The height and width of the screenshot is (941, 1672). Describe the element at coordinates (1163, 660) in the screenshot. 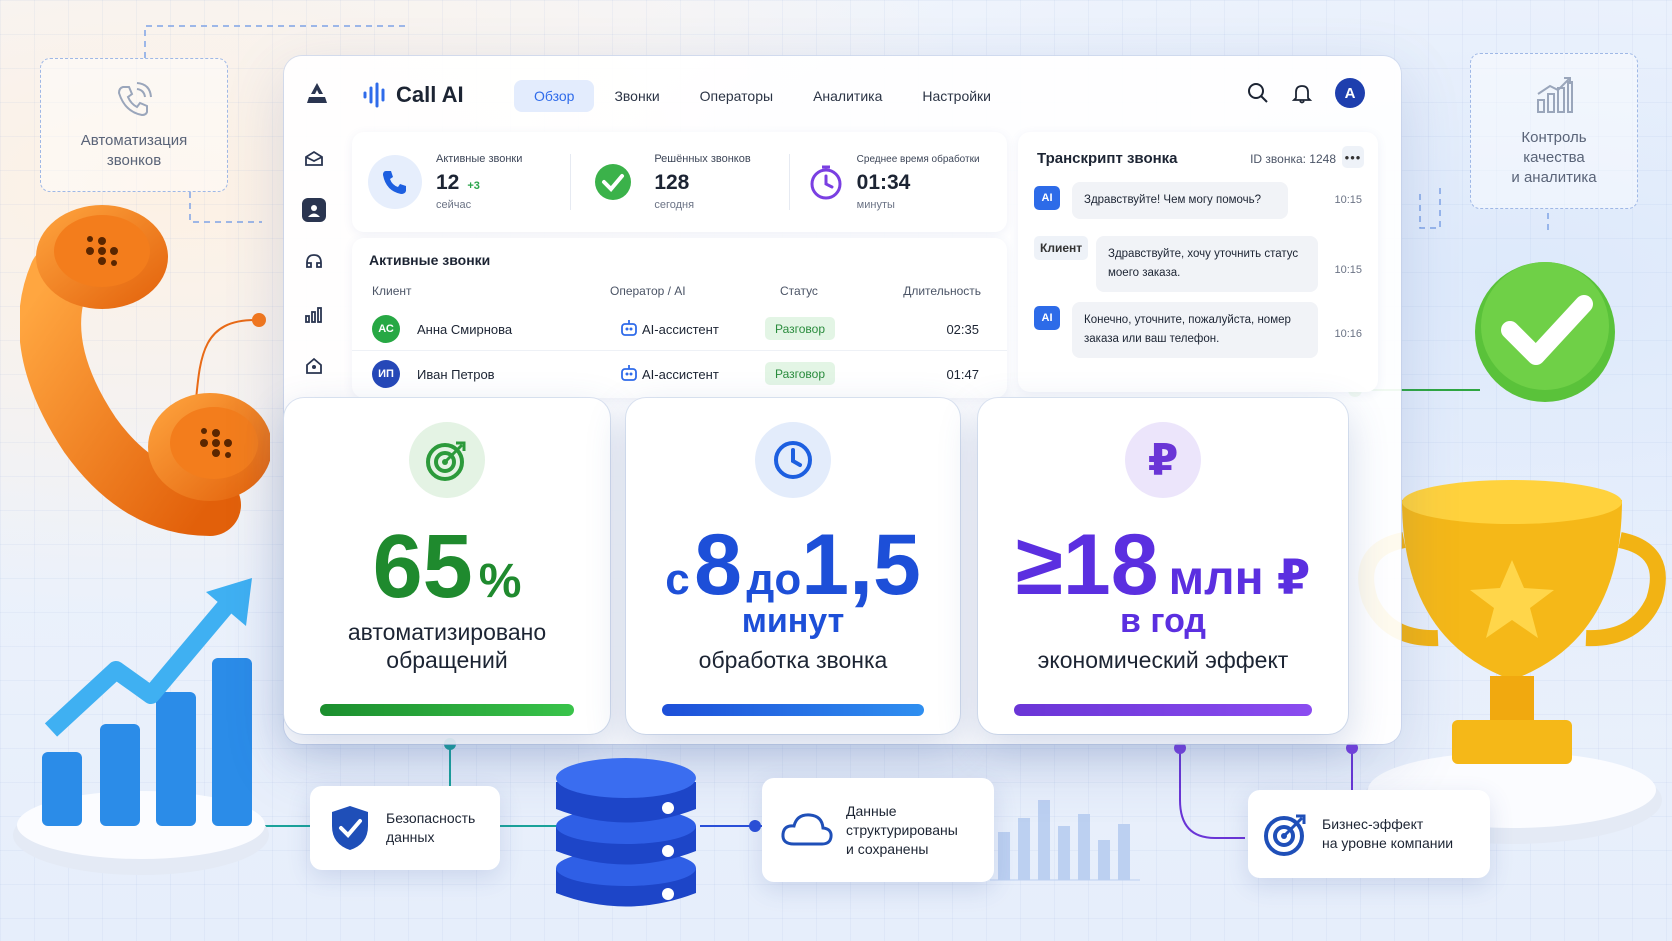

I see `metric-desc-1: экономический эффект` at that location.